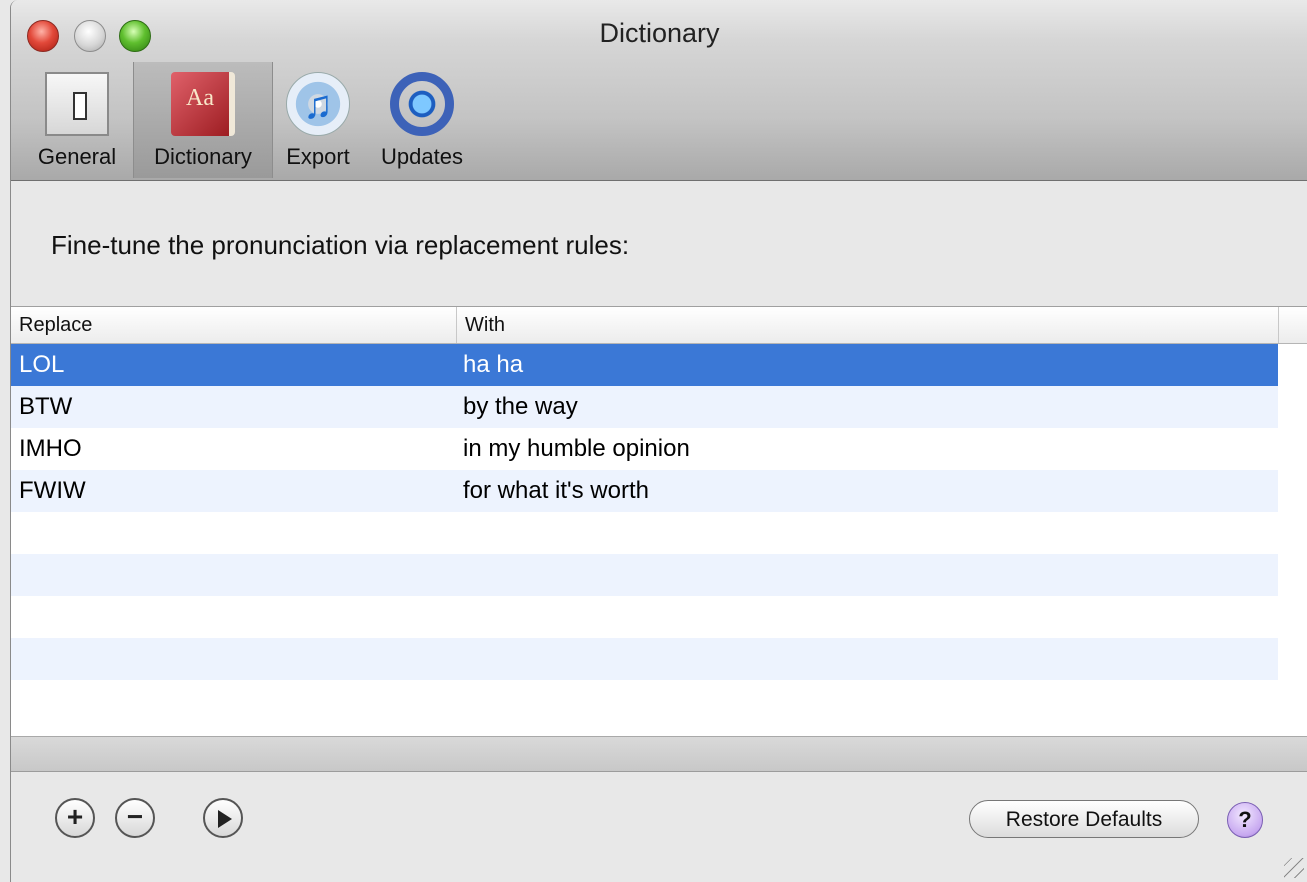  I want to click on table-row: FWIW for what it's worth, so click(644, 491).